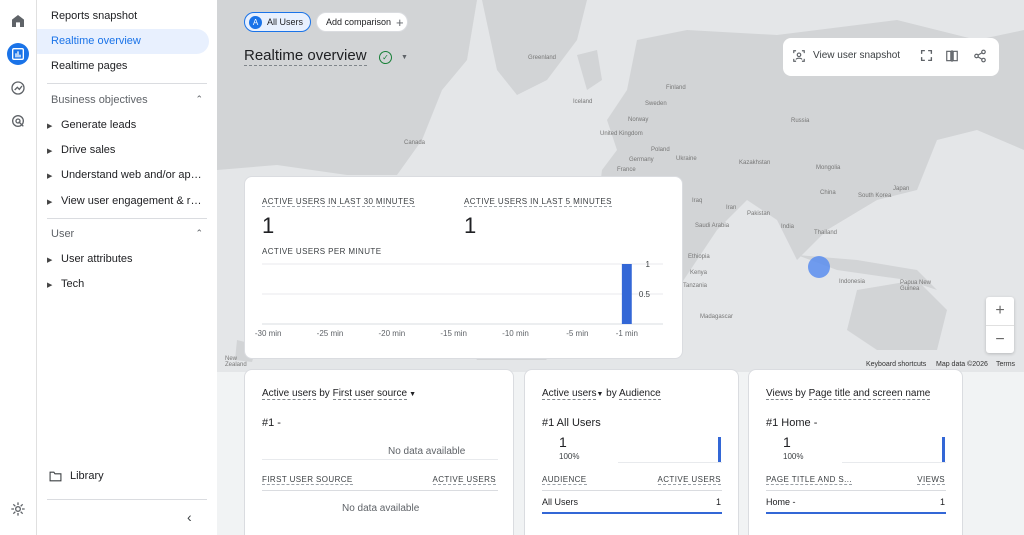  What do you see at coordinates (755, 163) in the screenshot?
I see `map-label: Kazakhstan` at bounding box center [755, 163].